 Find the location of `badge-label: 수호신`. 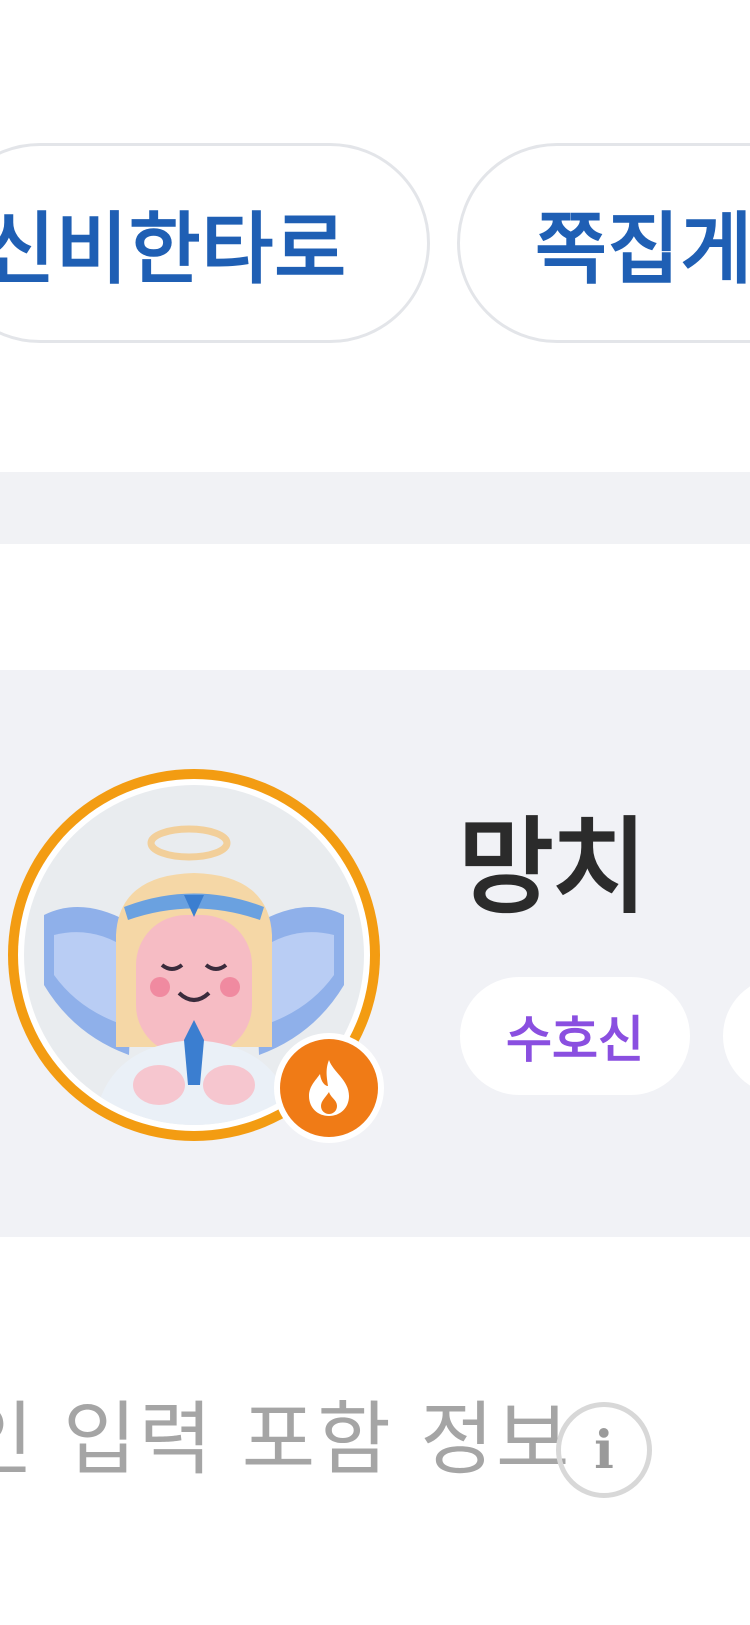

badge-label: 수호신 is located at coordinates (575, 1040).